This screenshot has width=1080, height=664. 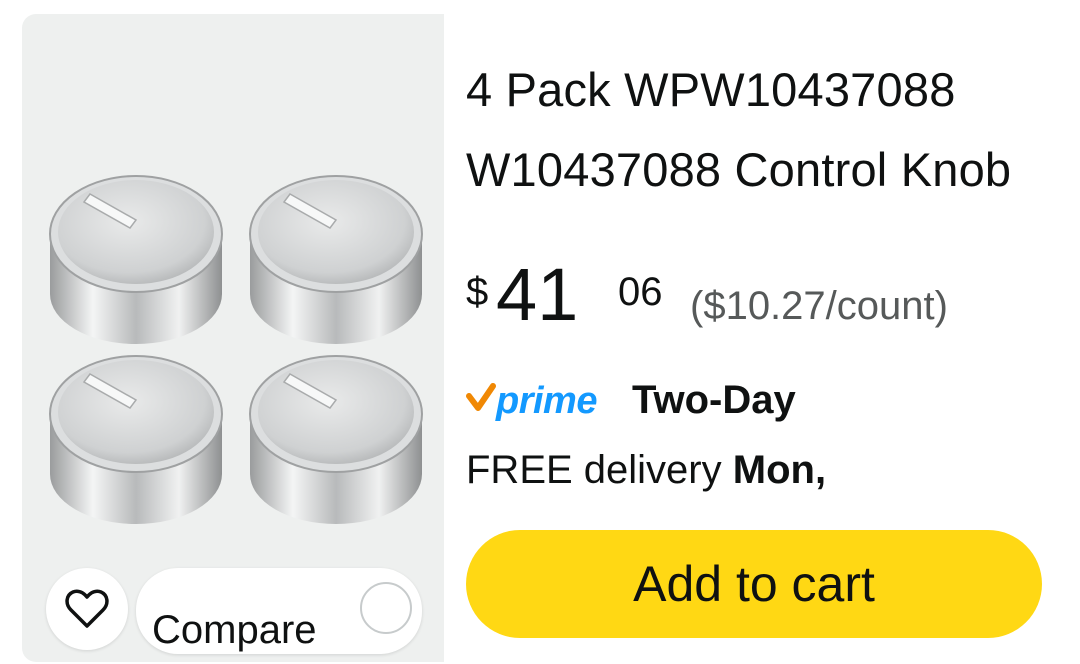 What do you see at coordinates (537, 294) in the screenshot?
I see `price-whole: 41` at bounding box center [537, 294].